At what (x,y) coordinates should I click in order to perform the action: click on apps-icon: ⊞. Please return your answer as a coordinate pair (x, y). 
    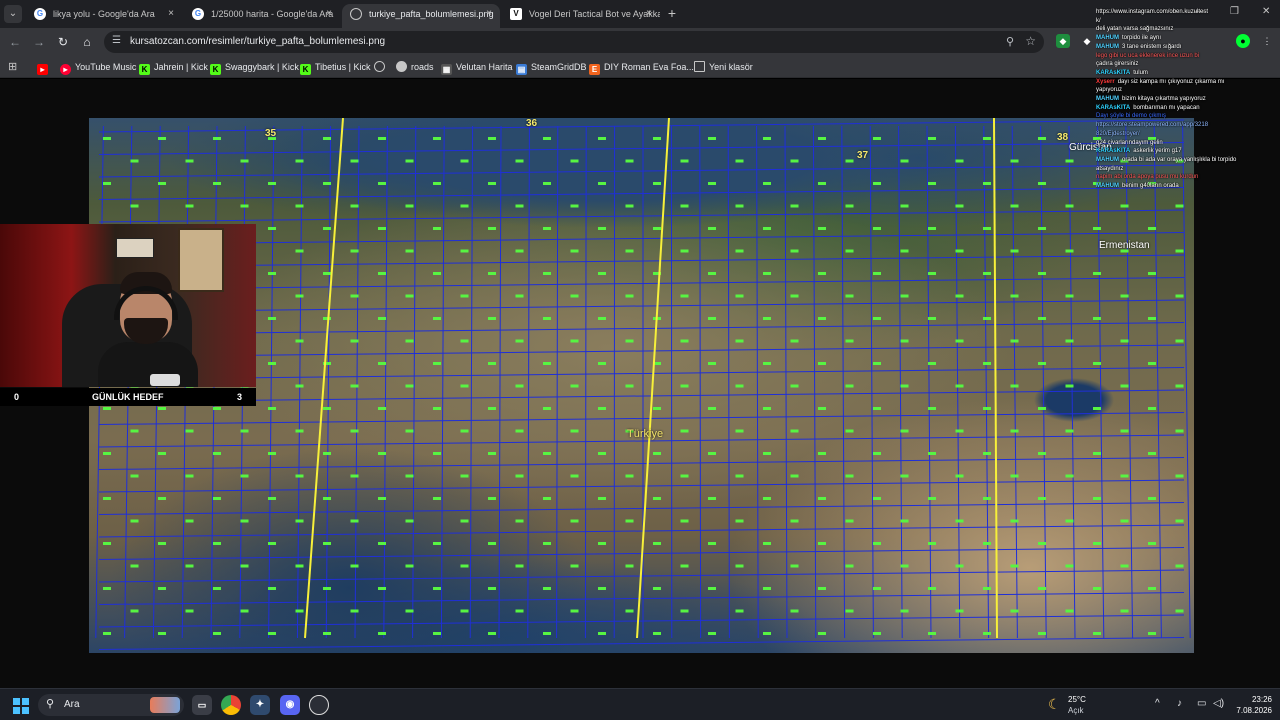
    Looking at the image, I should click on (12, 67).